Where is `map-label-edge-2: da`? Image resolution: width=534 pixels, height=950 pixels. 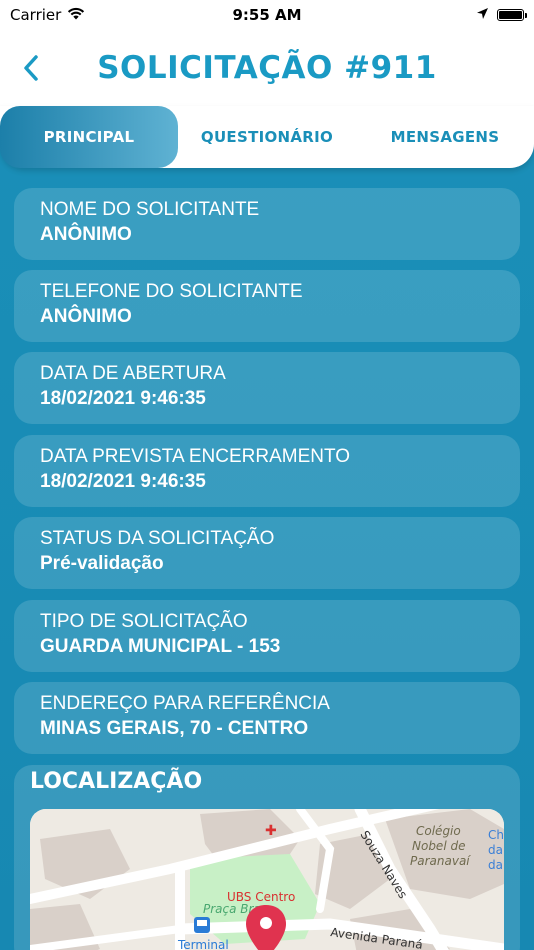
map-label-edge-2: da is located at coordinates (495, 850).